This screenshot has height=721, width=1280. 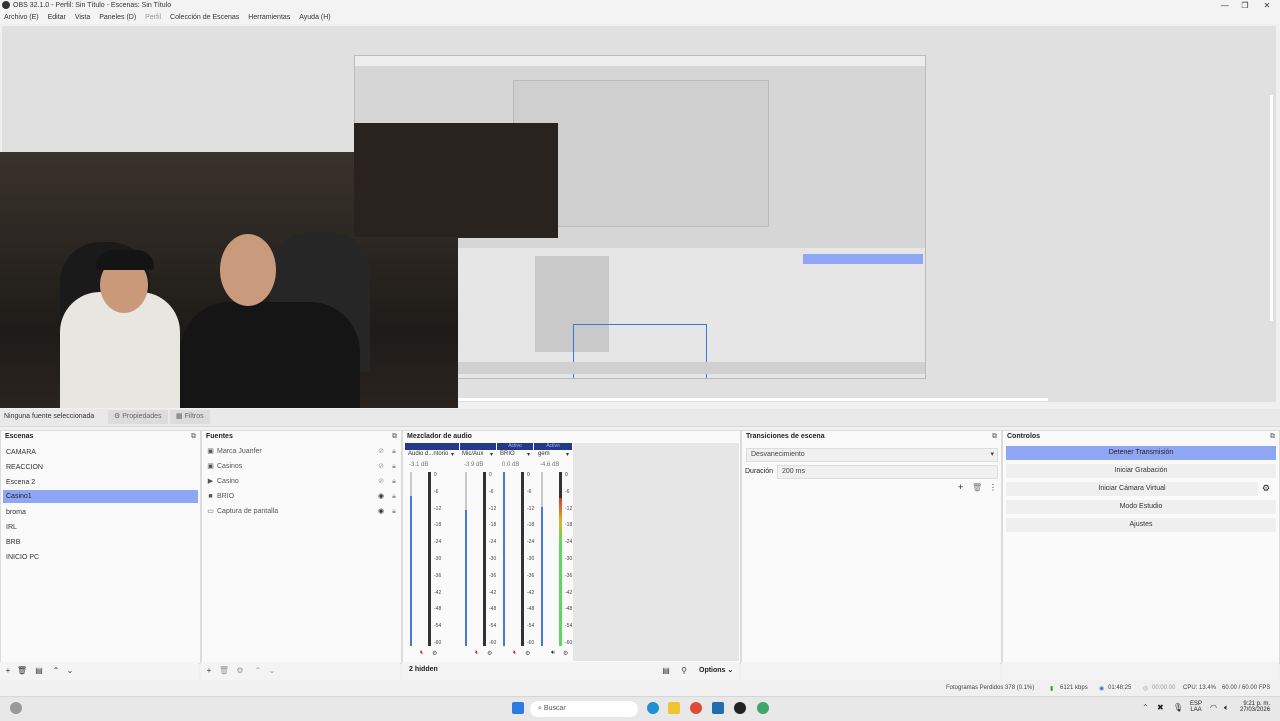 I want to click on preview-horizontal-scrollbar, so click(x=753, y=399).